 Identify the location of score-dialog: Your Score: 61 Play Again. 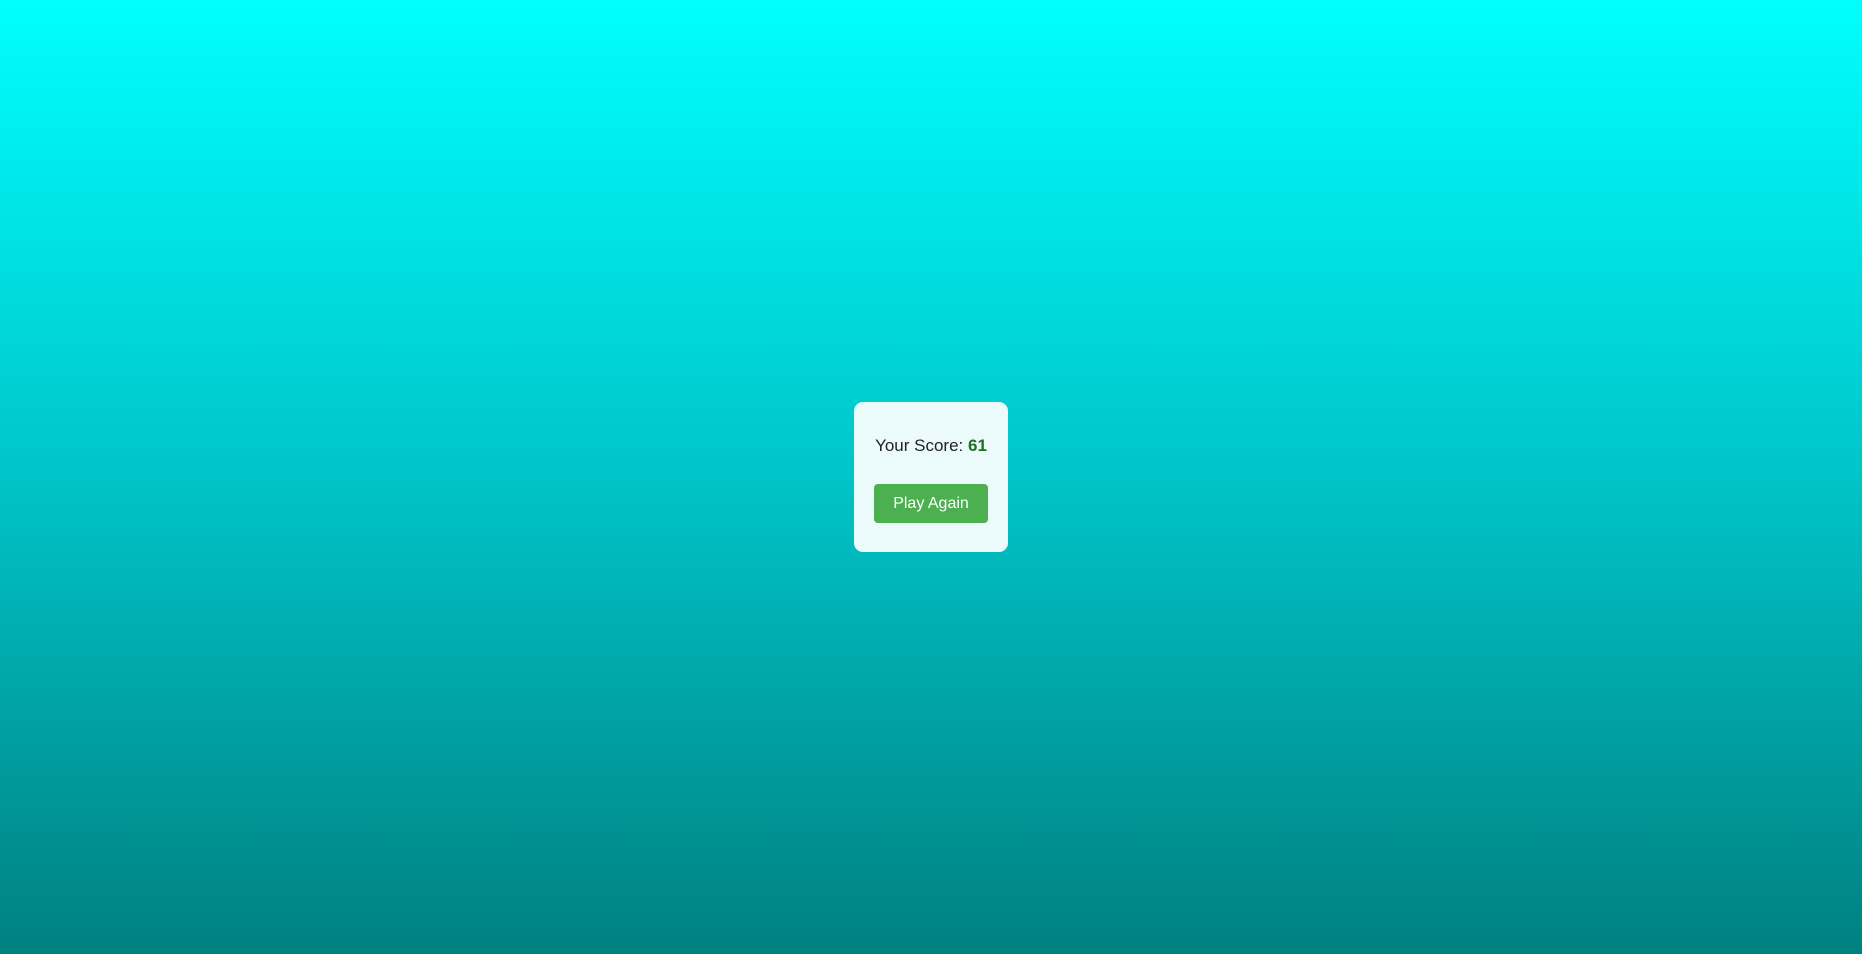
(931, 477).